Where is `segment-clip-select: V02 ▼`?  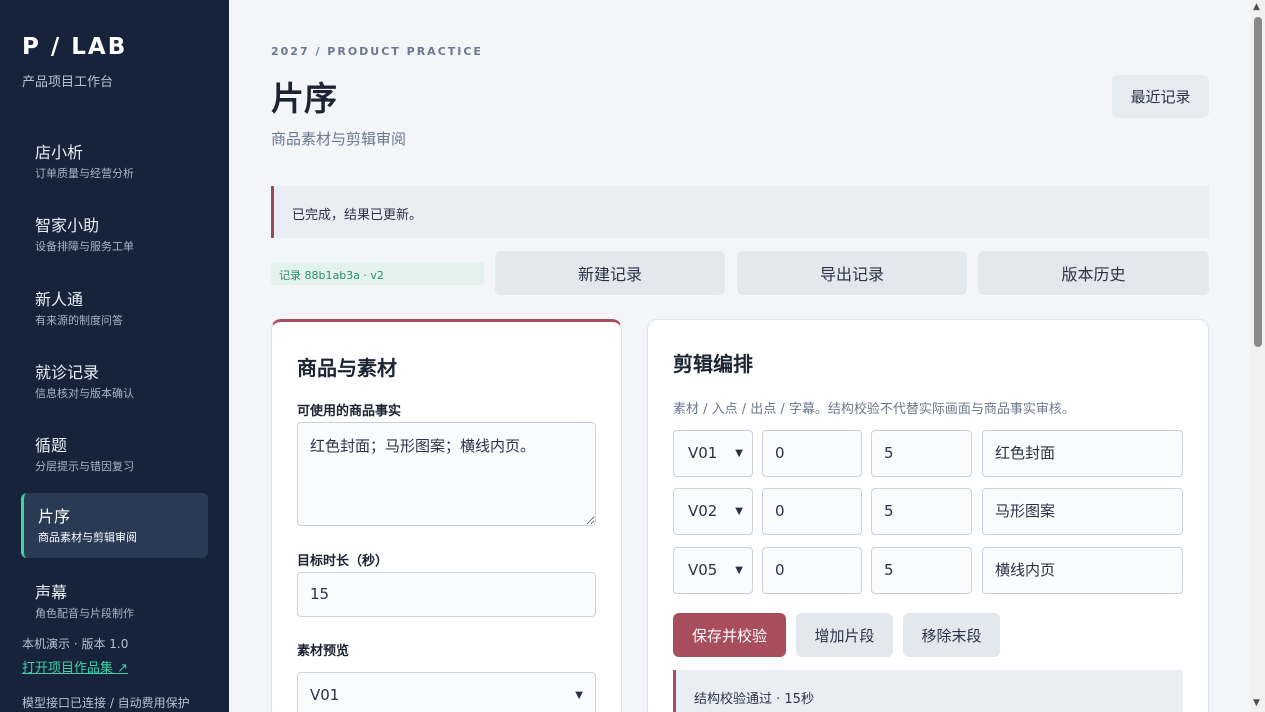
segment-clip-select: V02 ▼ is located at coordinates (713, 511).